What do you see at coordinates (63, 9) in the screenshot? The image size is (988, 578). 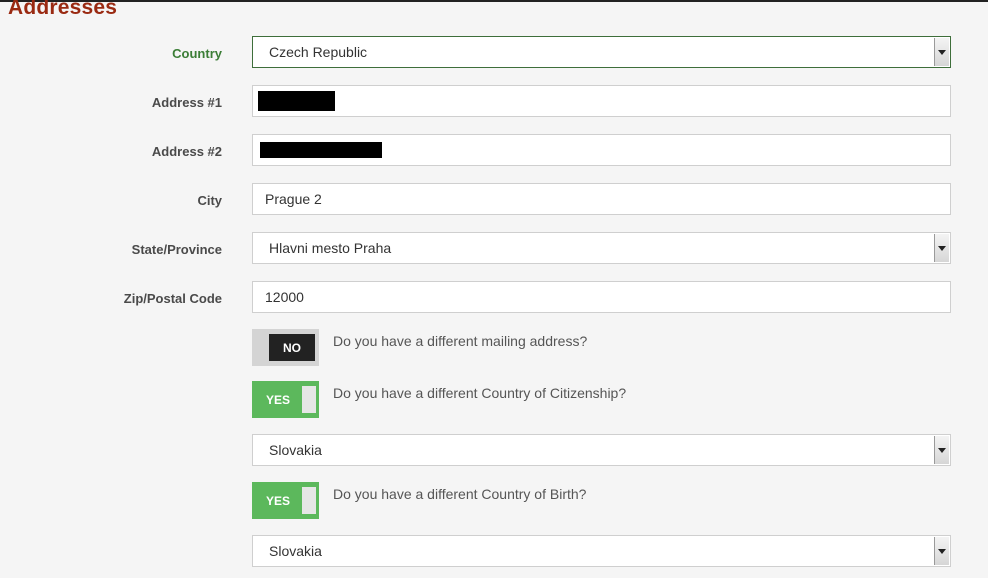 I see `section-title: Addresses` at bounding box center [63, 9].